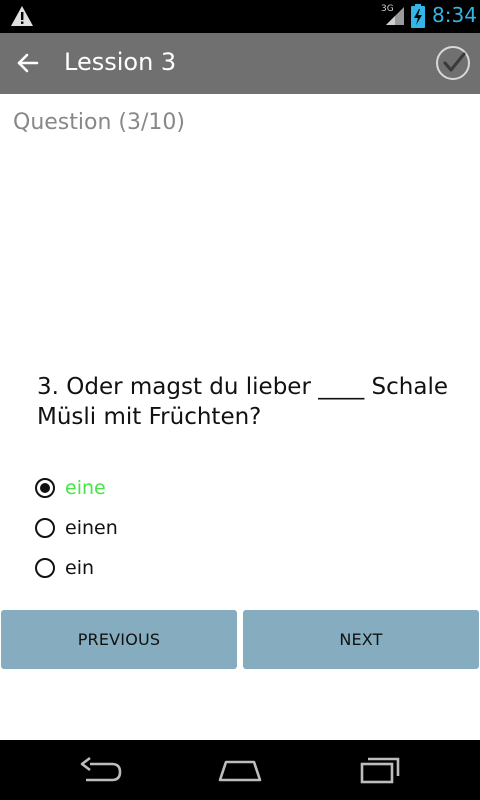 This screenshot has height=800, width=480. What do you see at coordinates (240, 63) in the screenshot?
I see `action-bar: Lession 3` at bounding box center [240, 63].